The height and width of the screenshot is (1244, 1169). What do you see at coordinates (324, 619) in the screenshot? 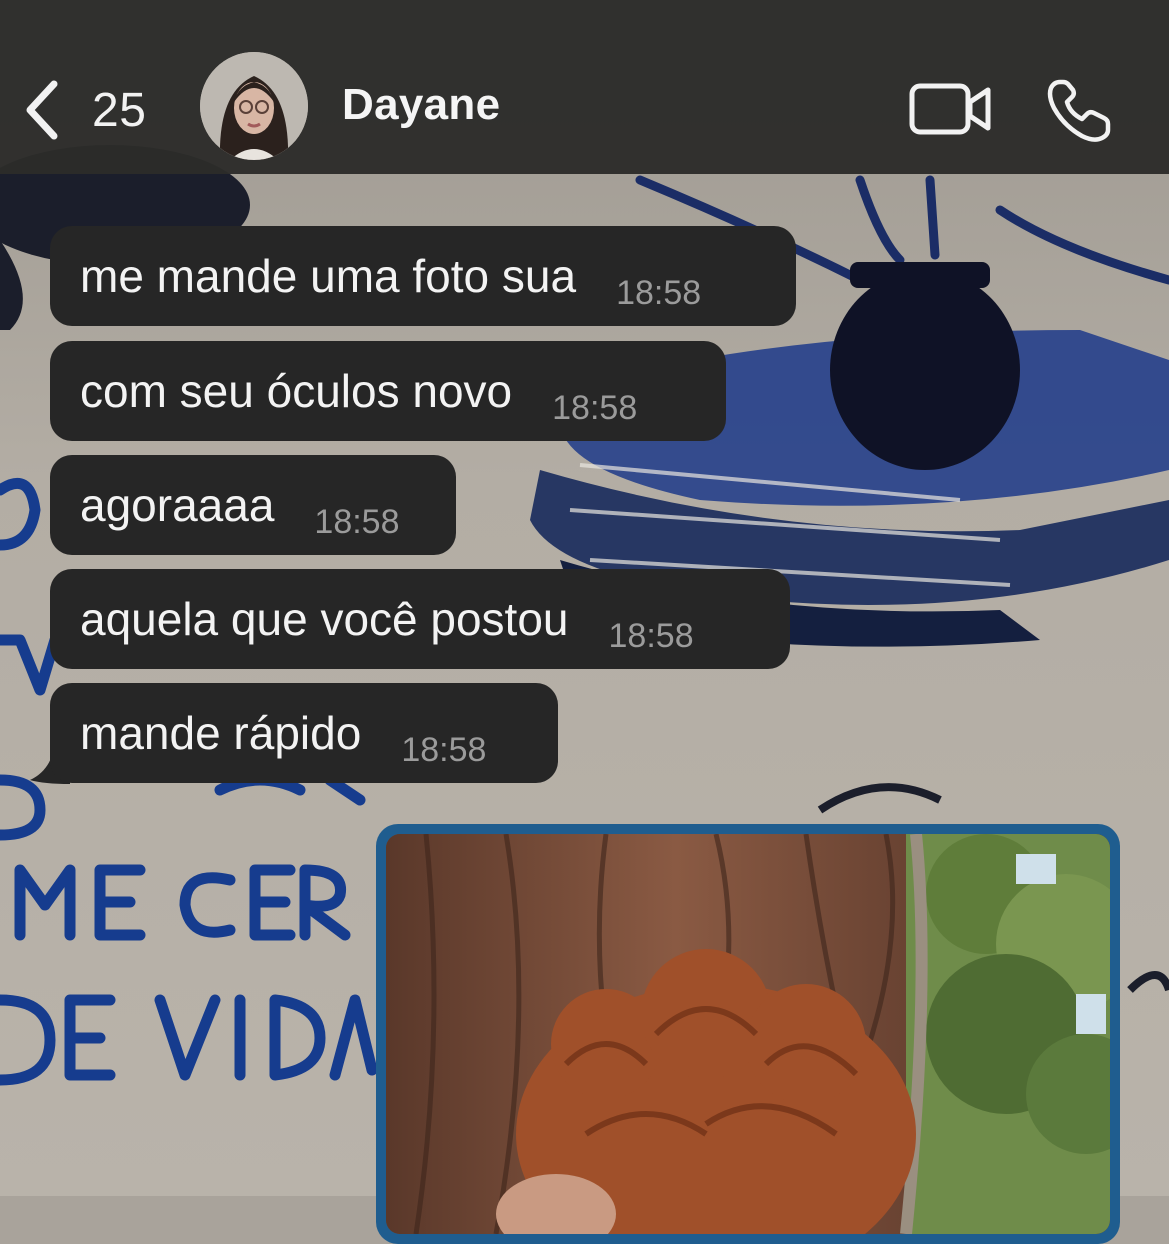
I see `message-text: aquela que você postou` at bounding box center [324, 619].